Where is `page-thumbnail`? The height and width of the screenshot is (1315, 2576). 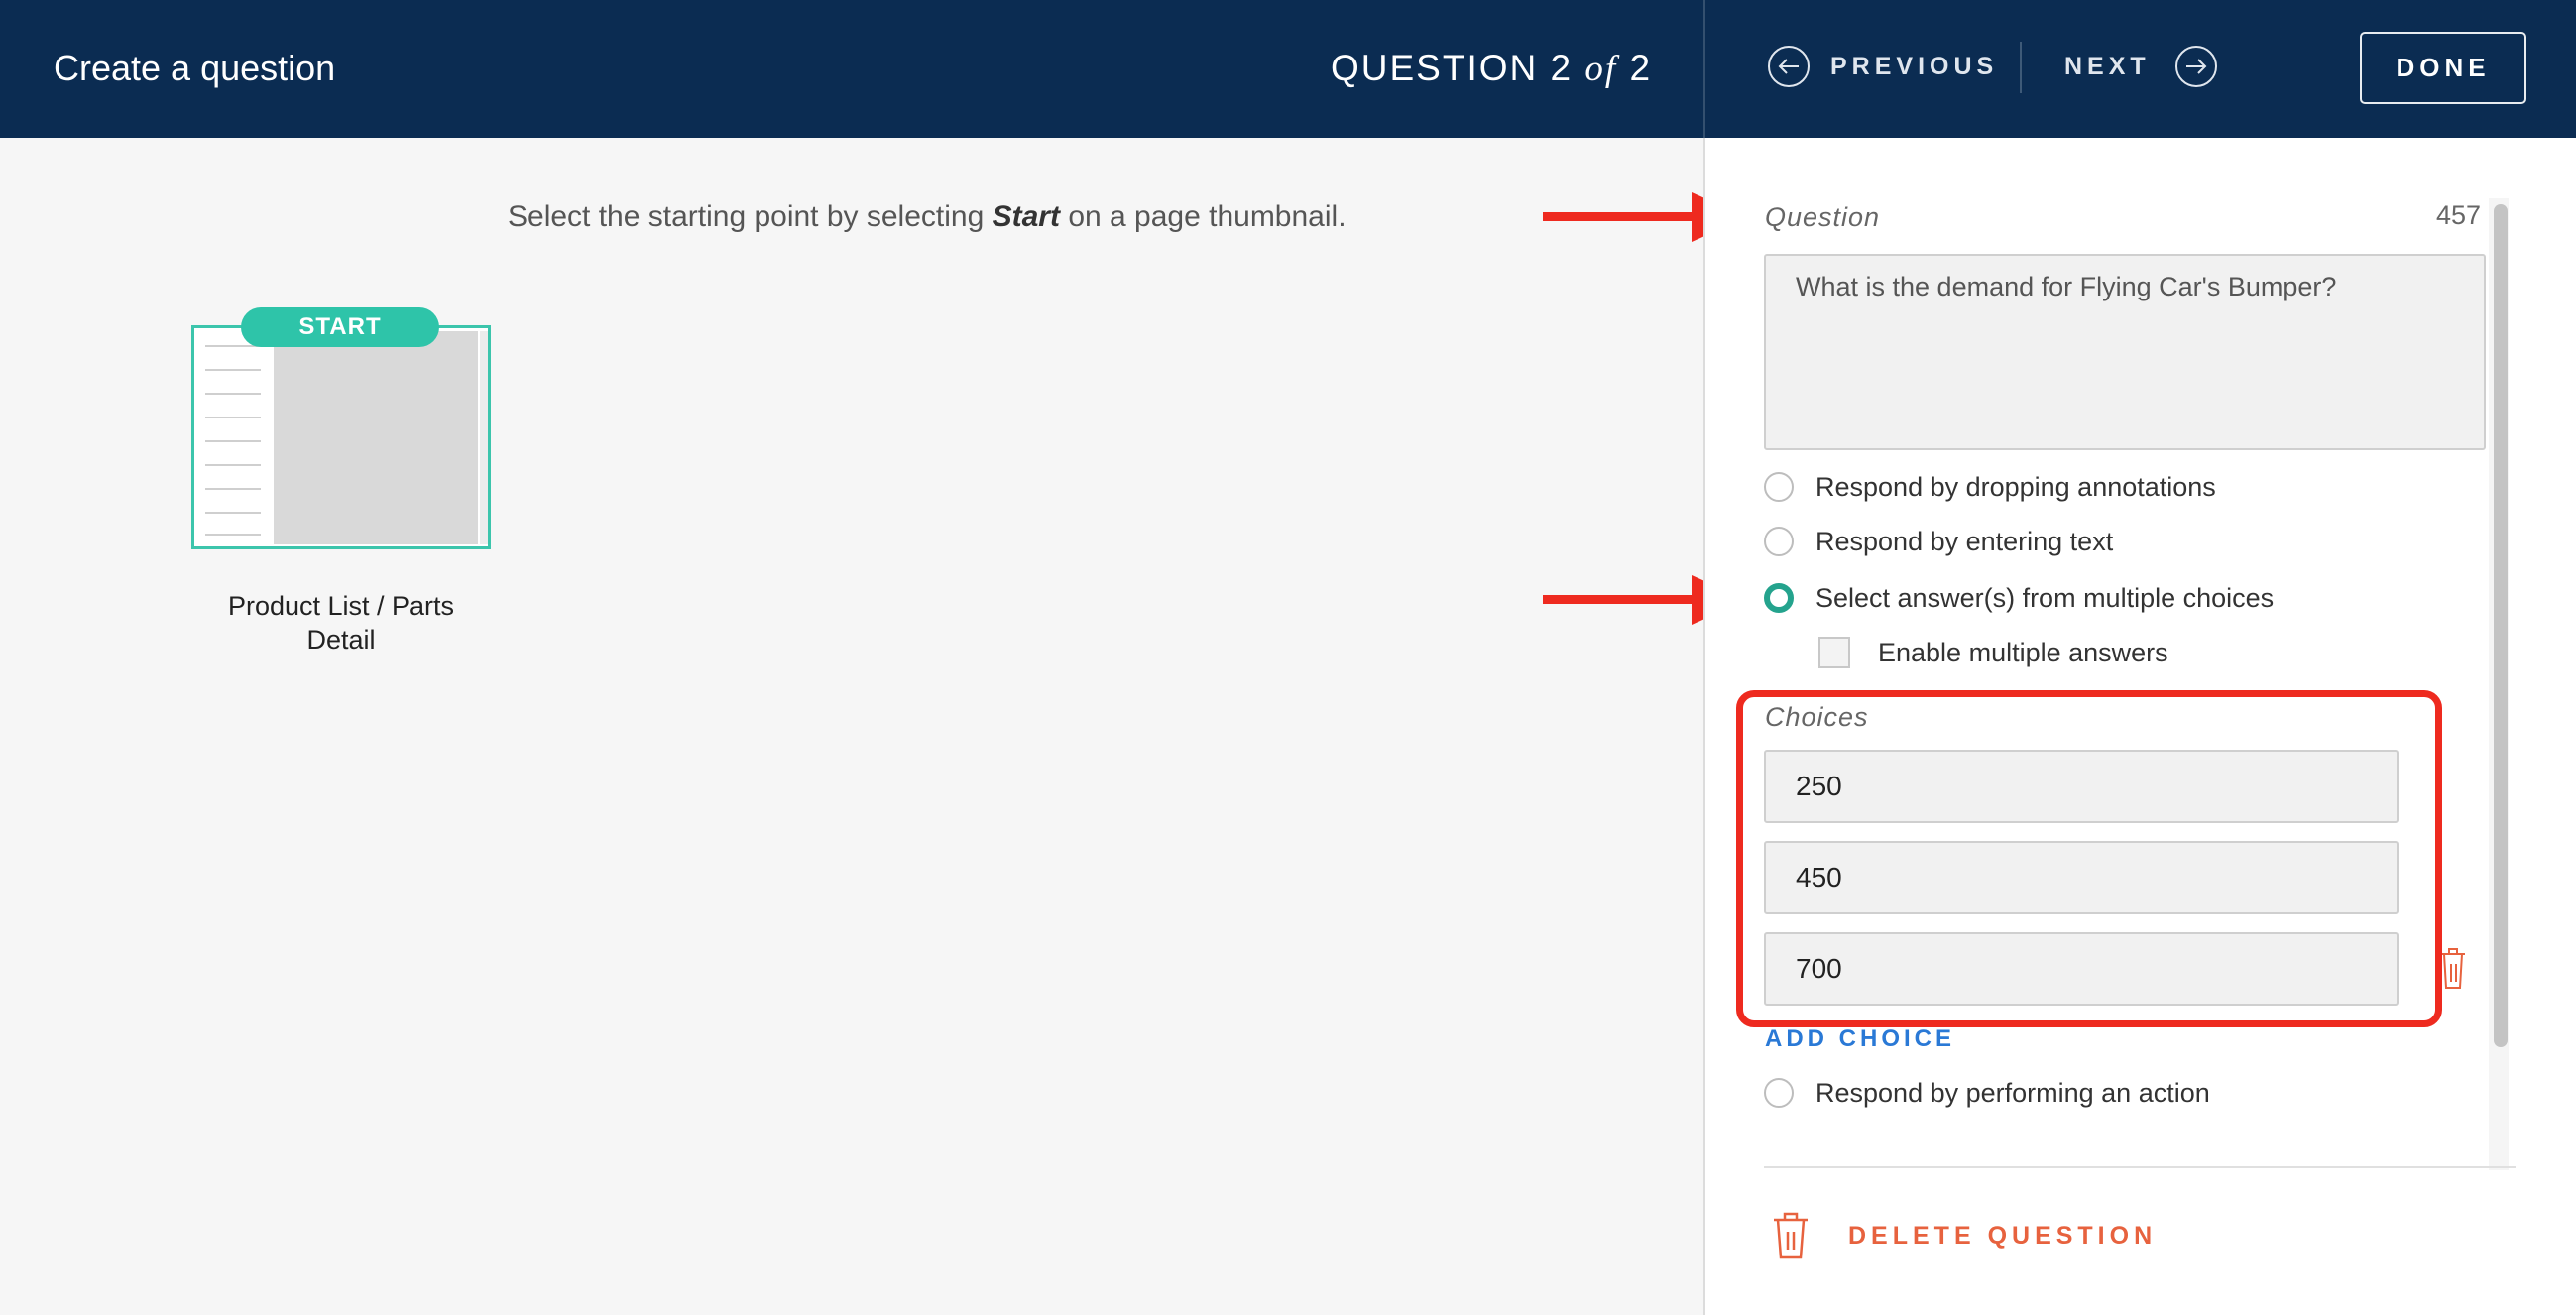 page-thumbnail is located at coordinates (341, 437).